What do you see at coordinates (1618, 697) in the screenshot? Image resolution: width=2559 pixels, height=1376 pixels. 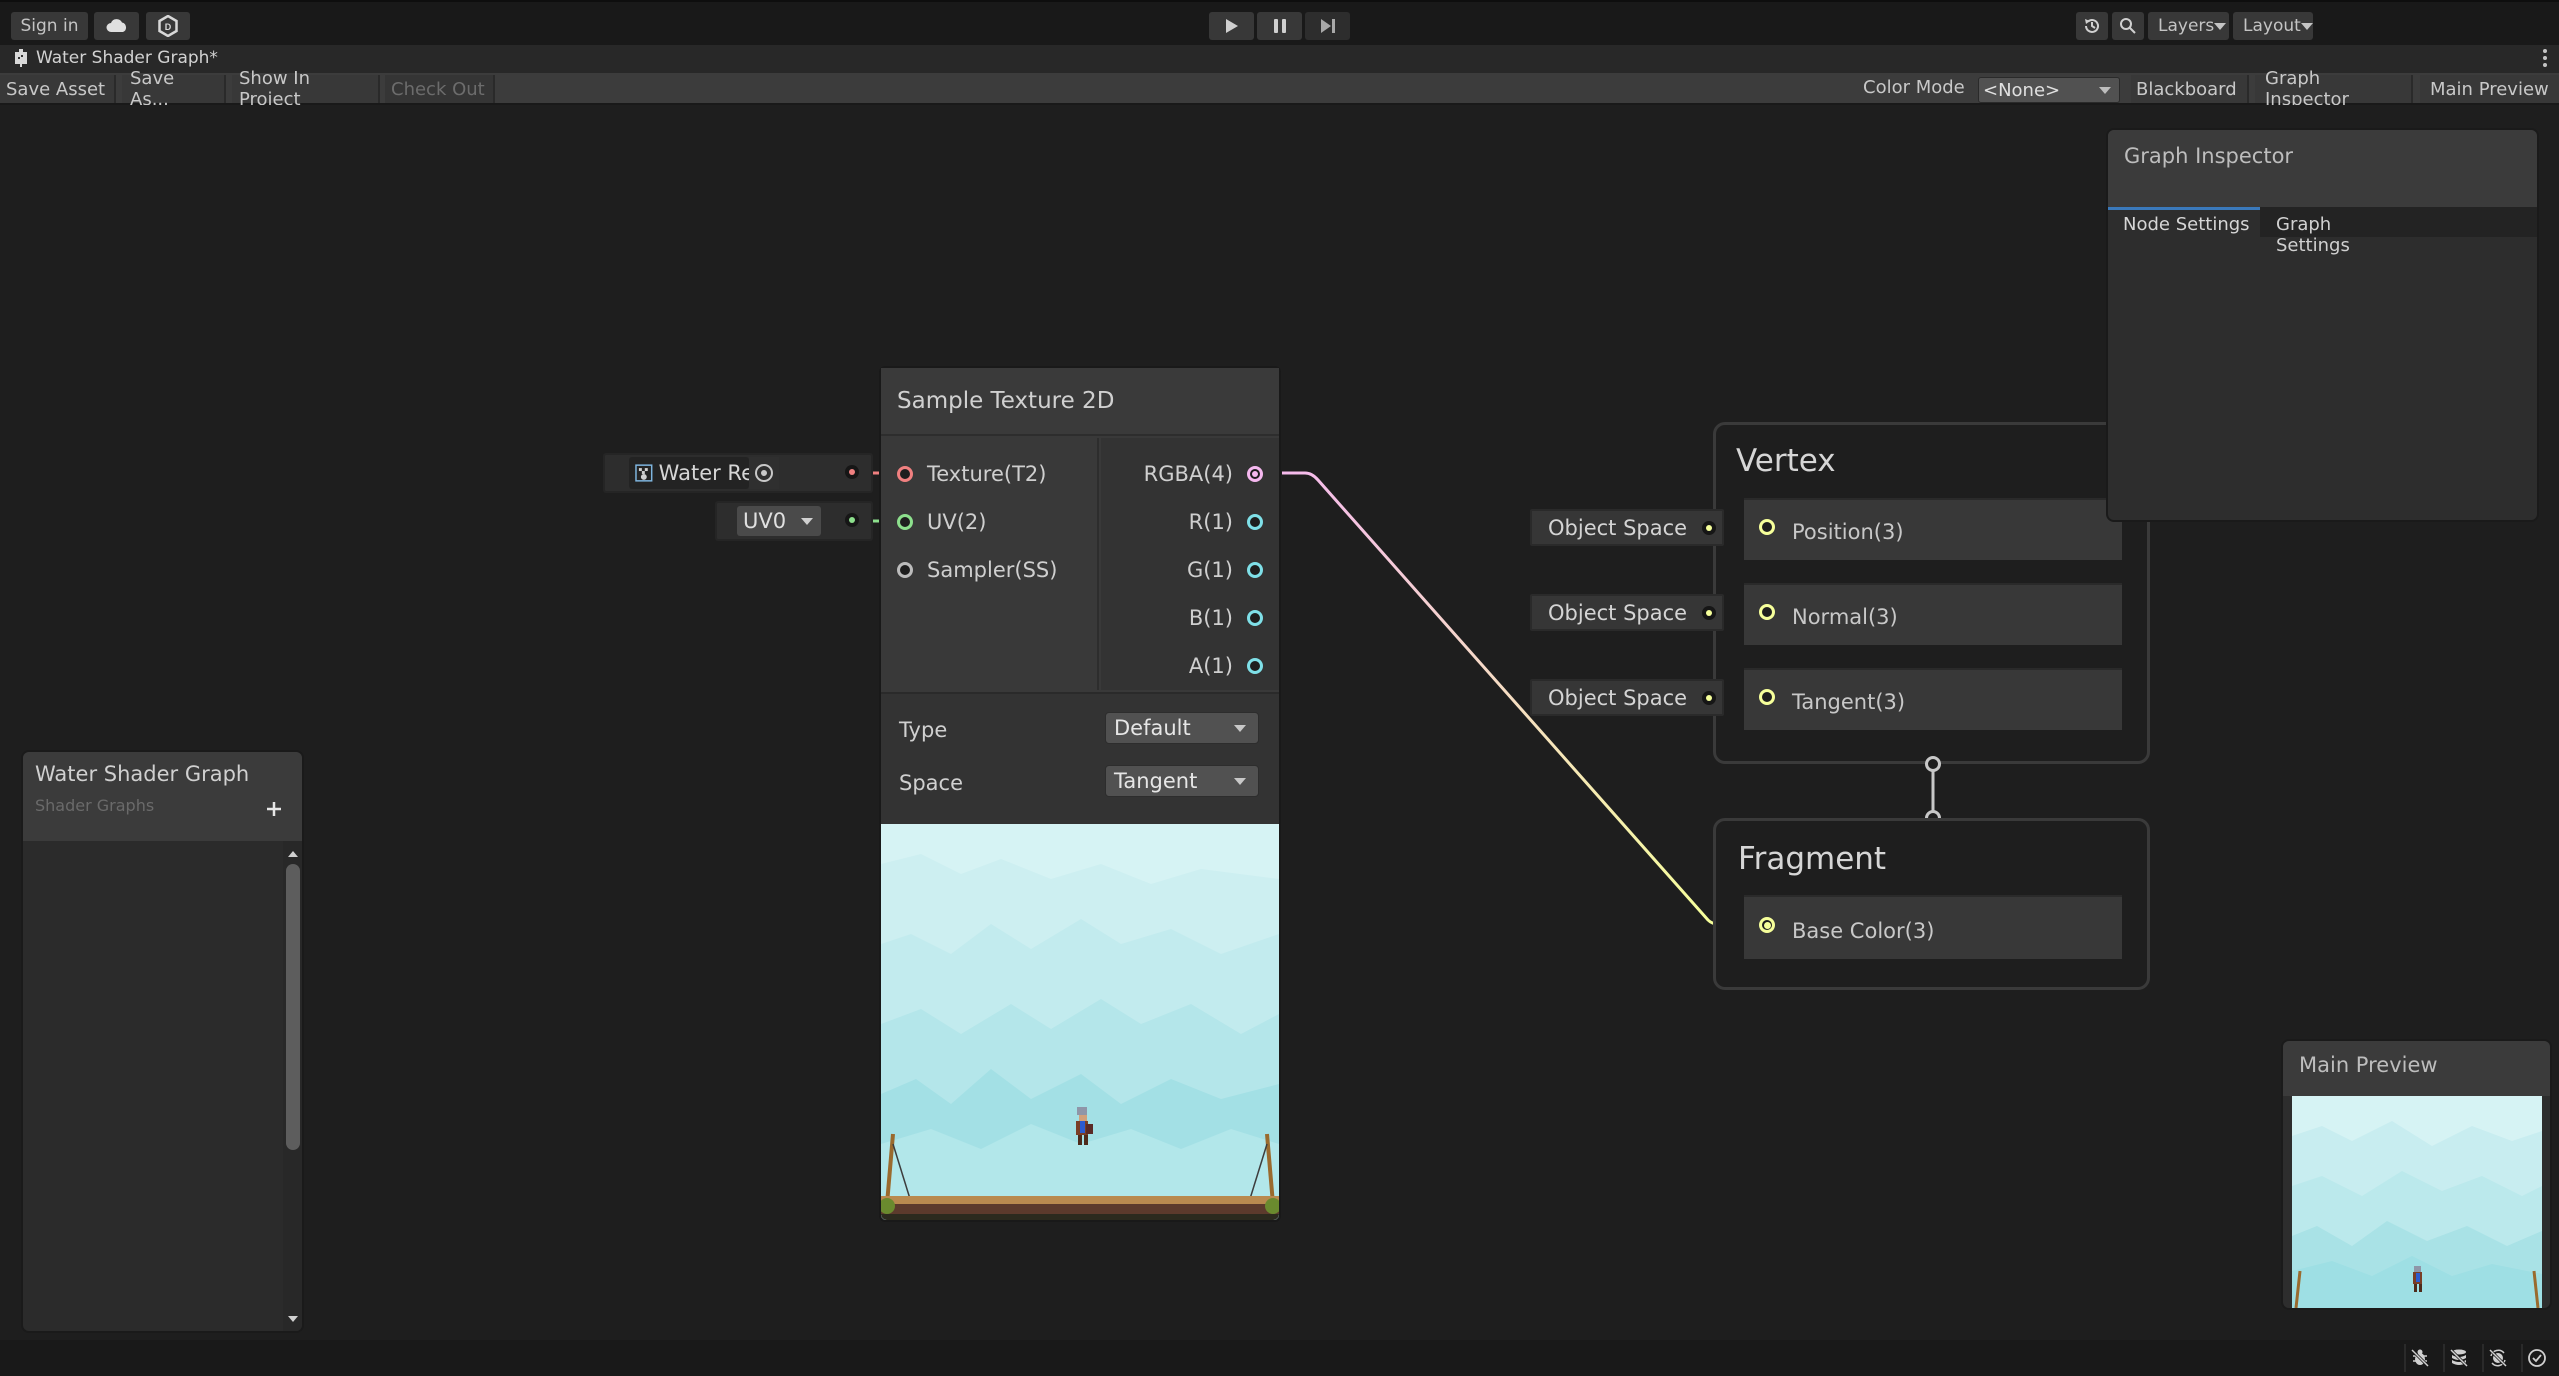 I see `tangent-default-value: Object Space` at bounding box center [1618, 697].